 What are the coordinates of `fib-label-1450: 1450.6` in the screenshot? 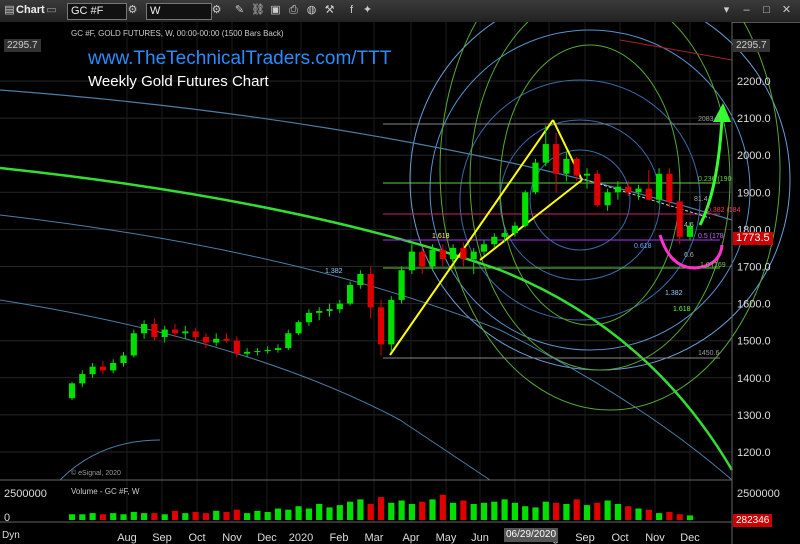 It's located at (709, 353).